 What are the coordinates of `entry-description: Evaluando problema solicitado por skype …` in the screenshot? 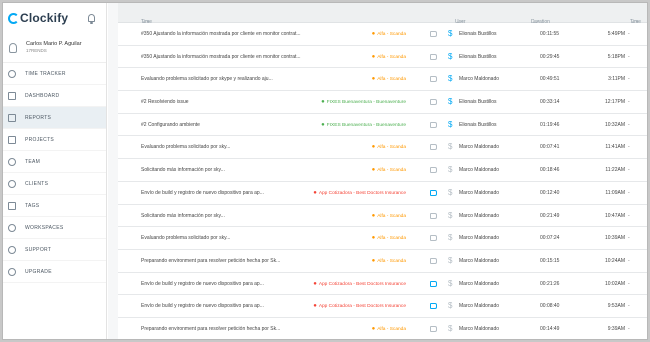 It's located at (231, 79).